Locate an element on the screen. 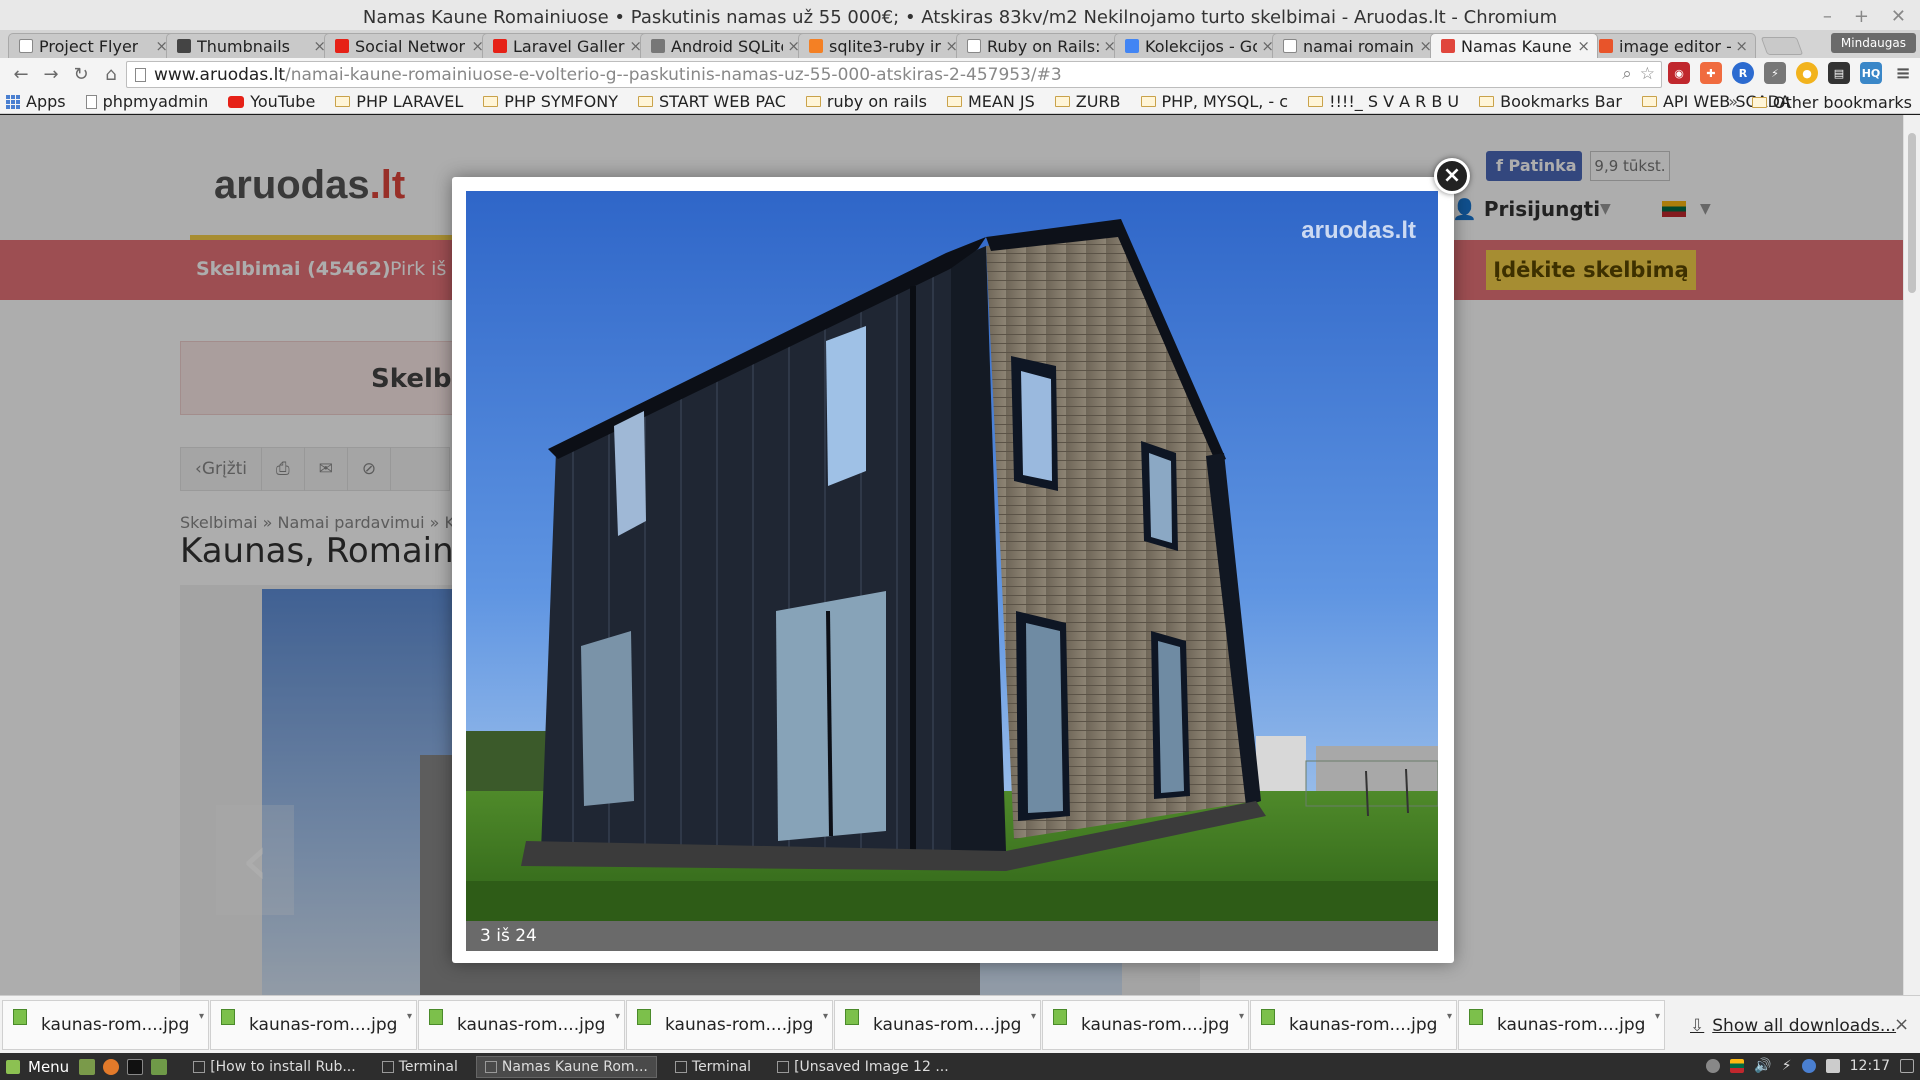 The height and width of the screenshot is (1080, 1920). bookmark-item: MEAN JS is located at coordinates (990, 101).